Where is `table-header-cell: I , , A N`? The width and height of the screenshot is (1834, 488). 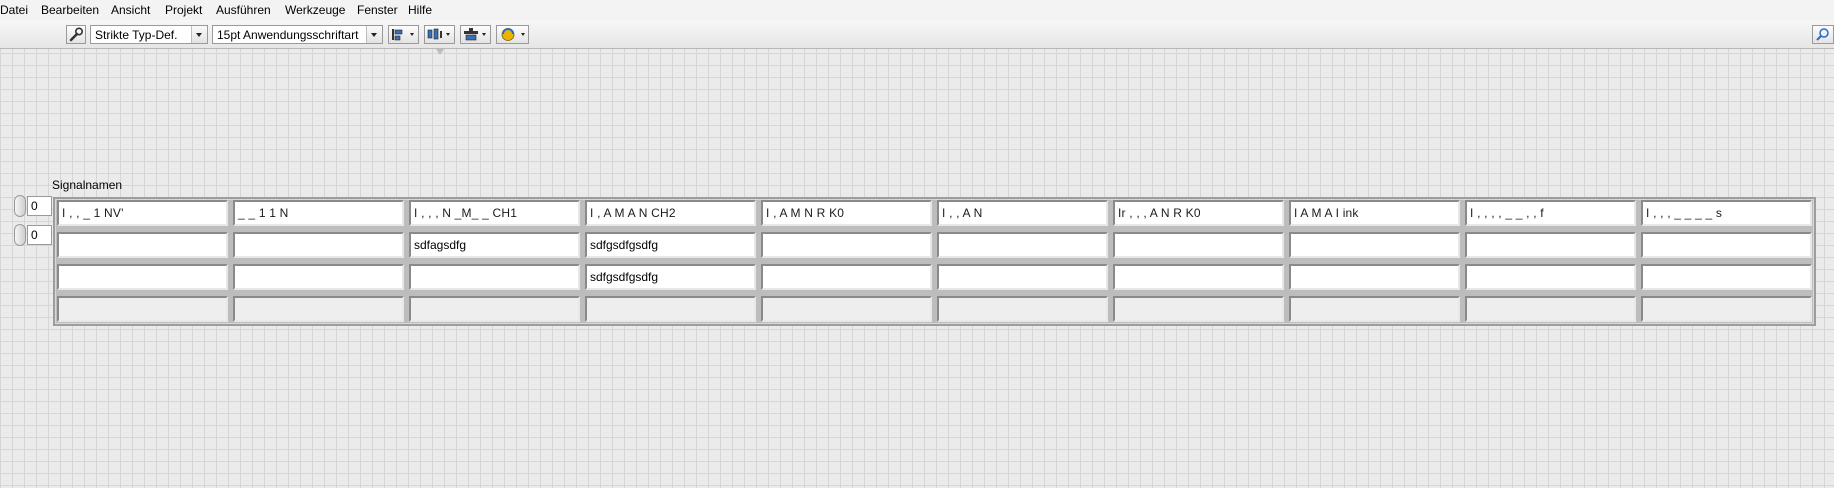
table-header-cell: I , , A N is located at coordinates (1022, 213).